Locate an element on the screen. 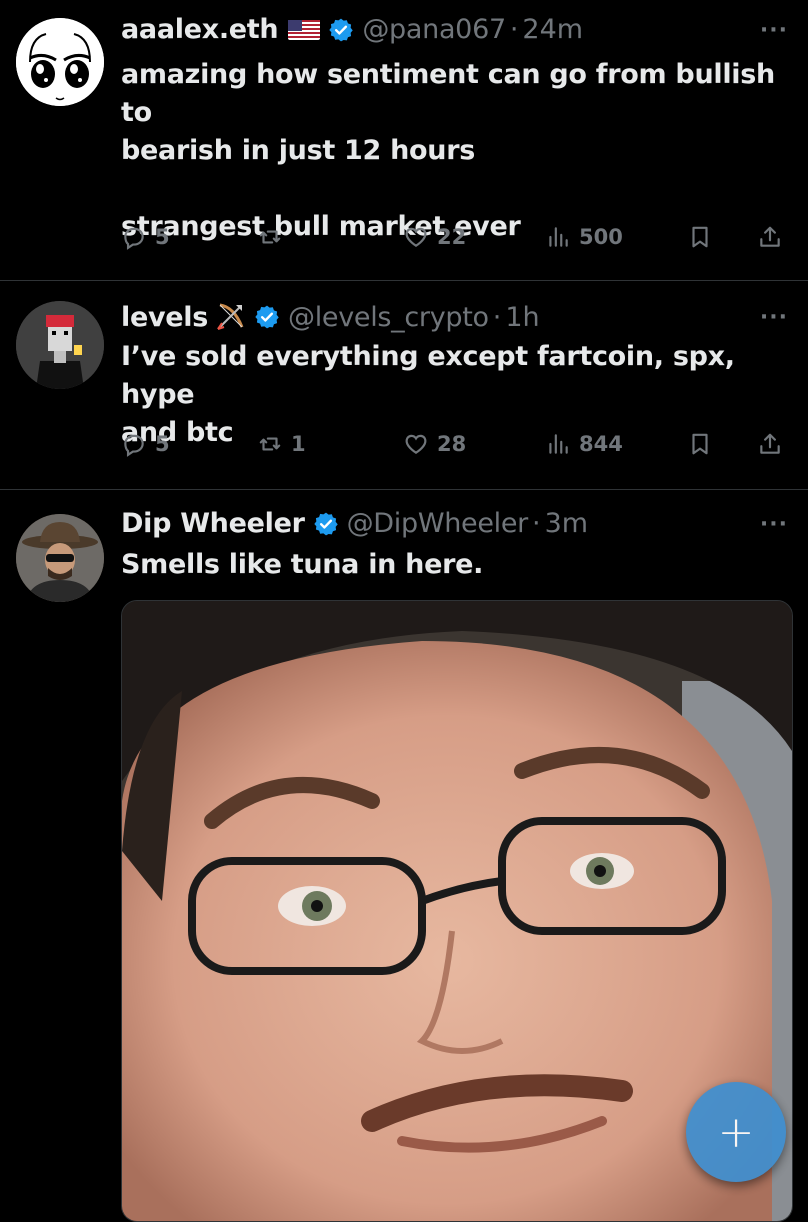 The height and width of the screenshot is (1222, 808). repost-button is located at coordinates (274, 237).